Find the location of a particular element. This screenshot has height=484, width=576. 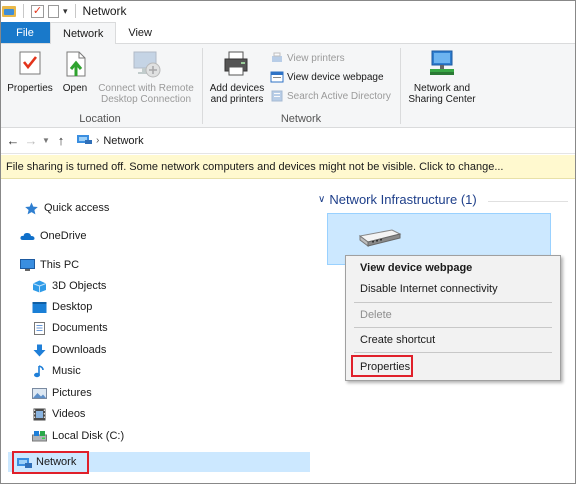

properties-label: Properties is located at coordinates (30, 88).